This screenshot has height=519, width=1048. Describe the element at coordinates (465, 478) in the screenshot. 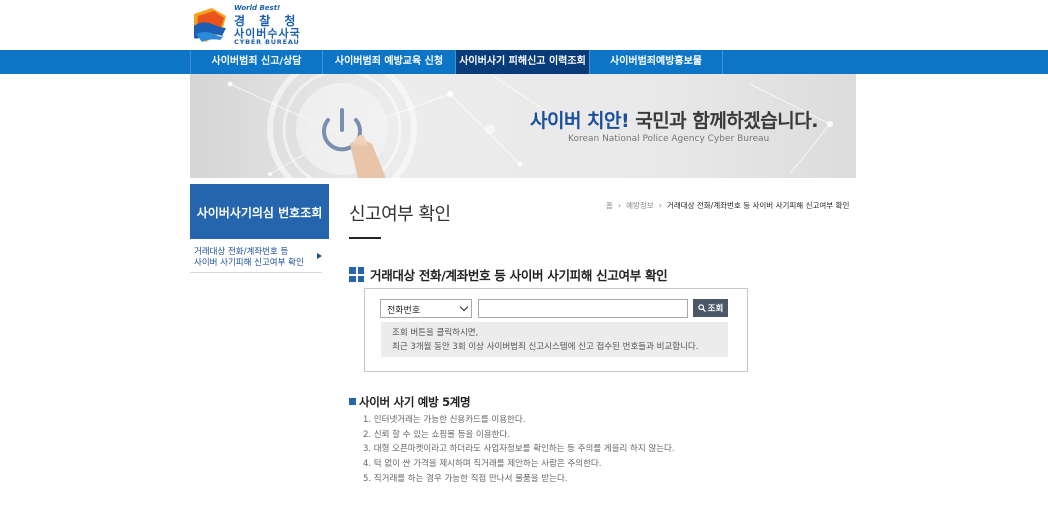

I see `list-item: 5. 직거래를 하는 경우 가능한 직접 만나서 물품을 받는다.` at that location.